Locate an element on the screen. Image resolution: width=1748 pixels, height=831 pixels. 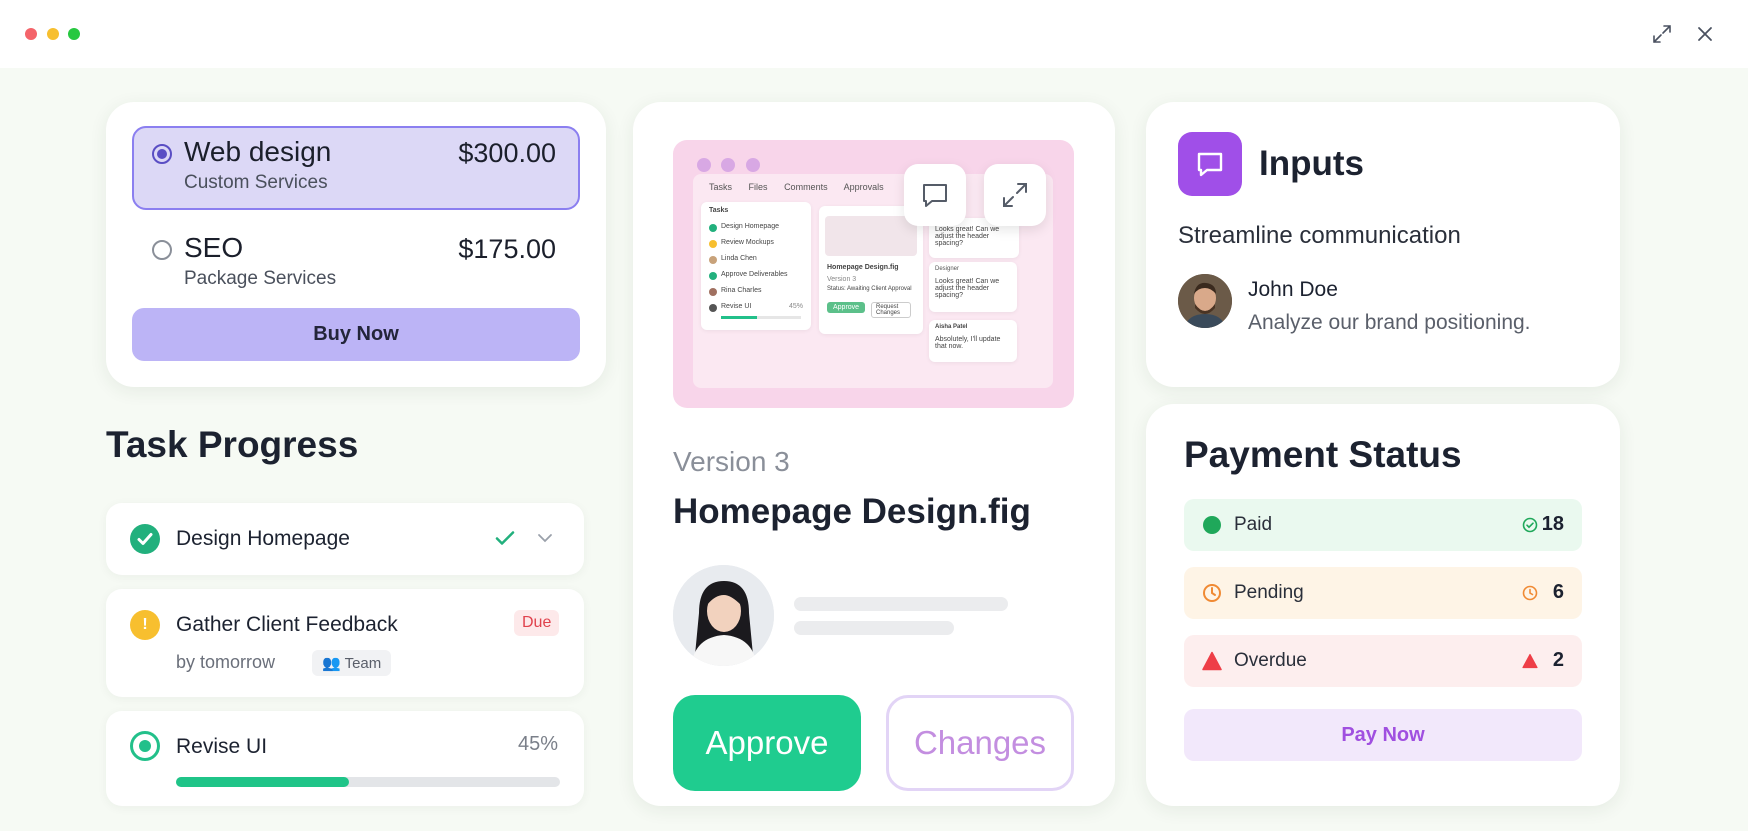
status-count: 18 is located at coordinates (1552, 524).